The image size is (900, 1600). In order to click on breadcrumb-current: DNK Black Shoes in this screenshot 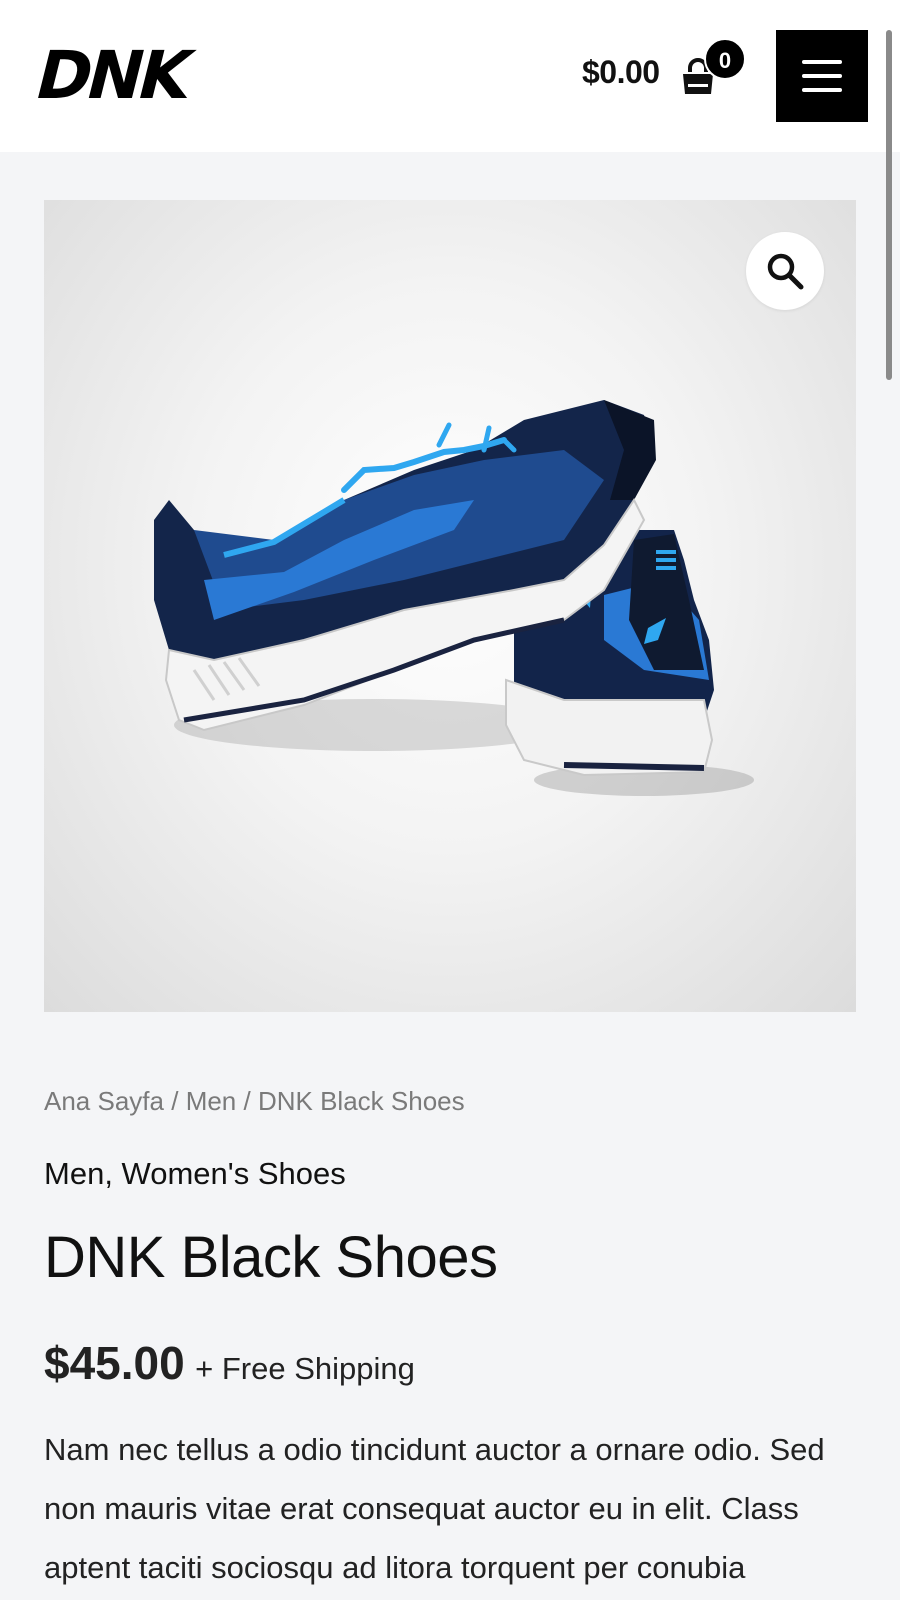, I will do `click(361, 1101)`.